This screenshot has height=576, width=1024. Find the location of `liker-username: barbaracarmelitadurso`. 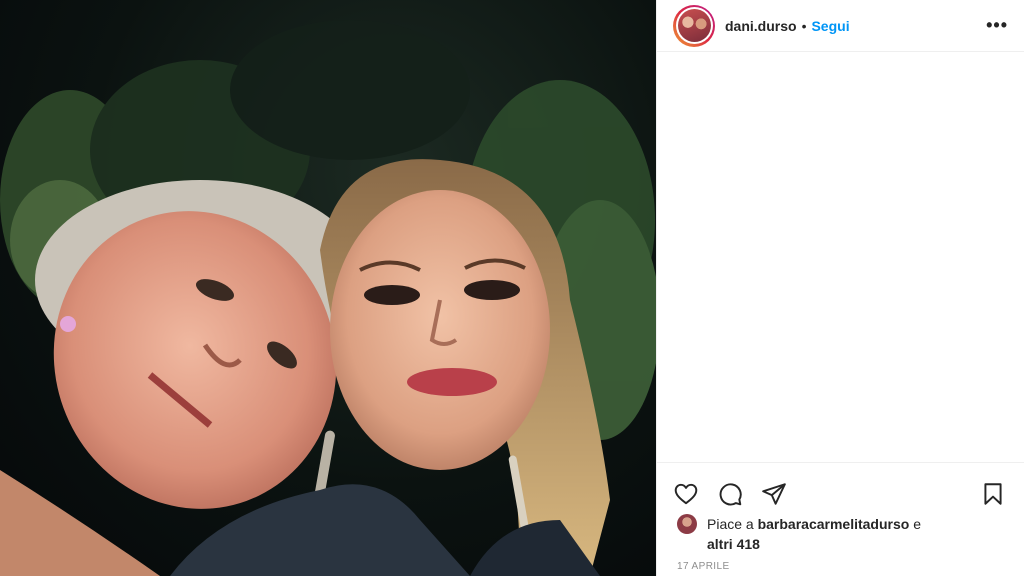

liker-username: barbaracarmelitadurso is located at coordinates (834, 524).